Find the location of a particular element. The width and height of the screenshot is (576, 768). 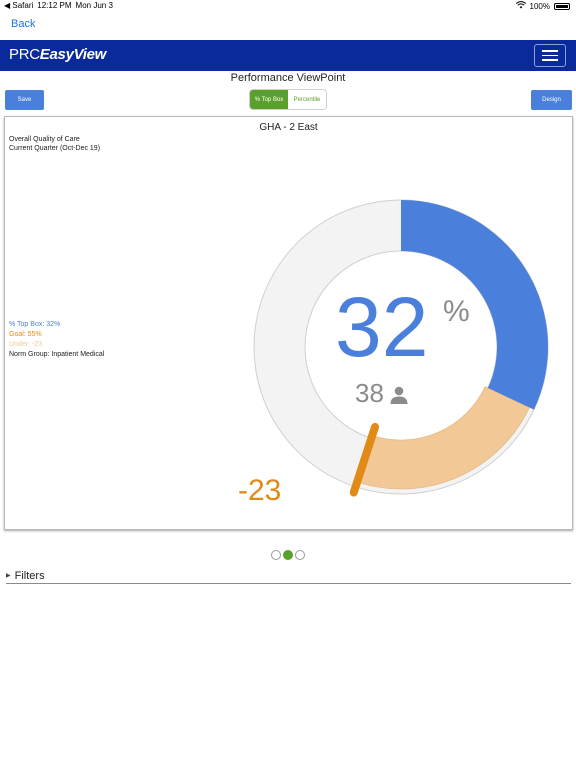

battery-percent: 100% is located at coordinates (539, 6).